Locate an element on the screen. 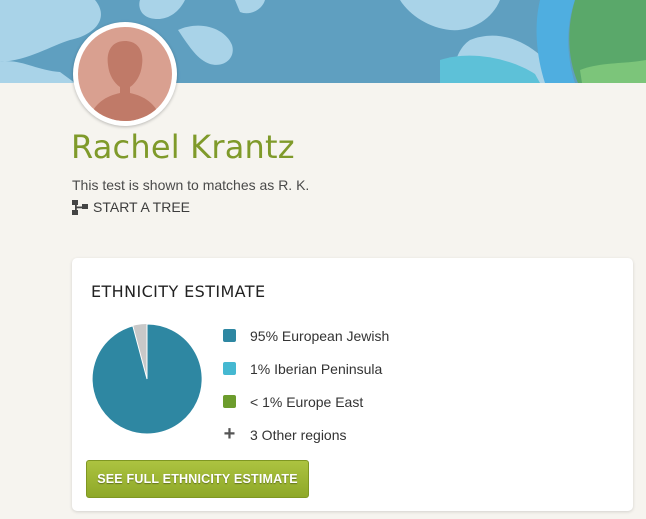 The width and height of the screenshot is (646, 519). other-regions-label: 3 Other regions is located at coordinates (298, 434).